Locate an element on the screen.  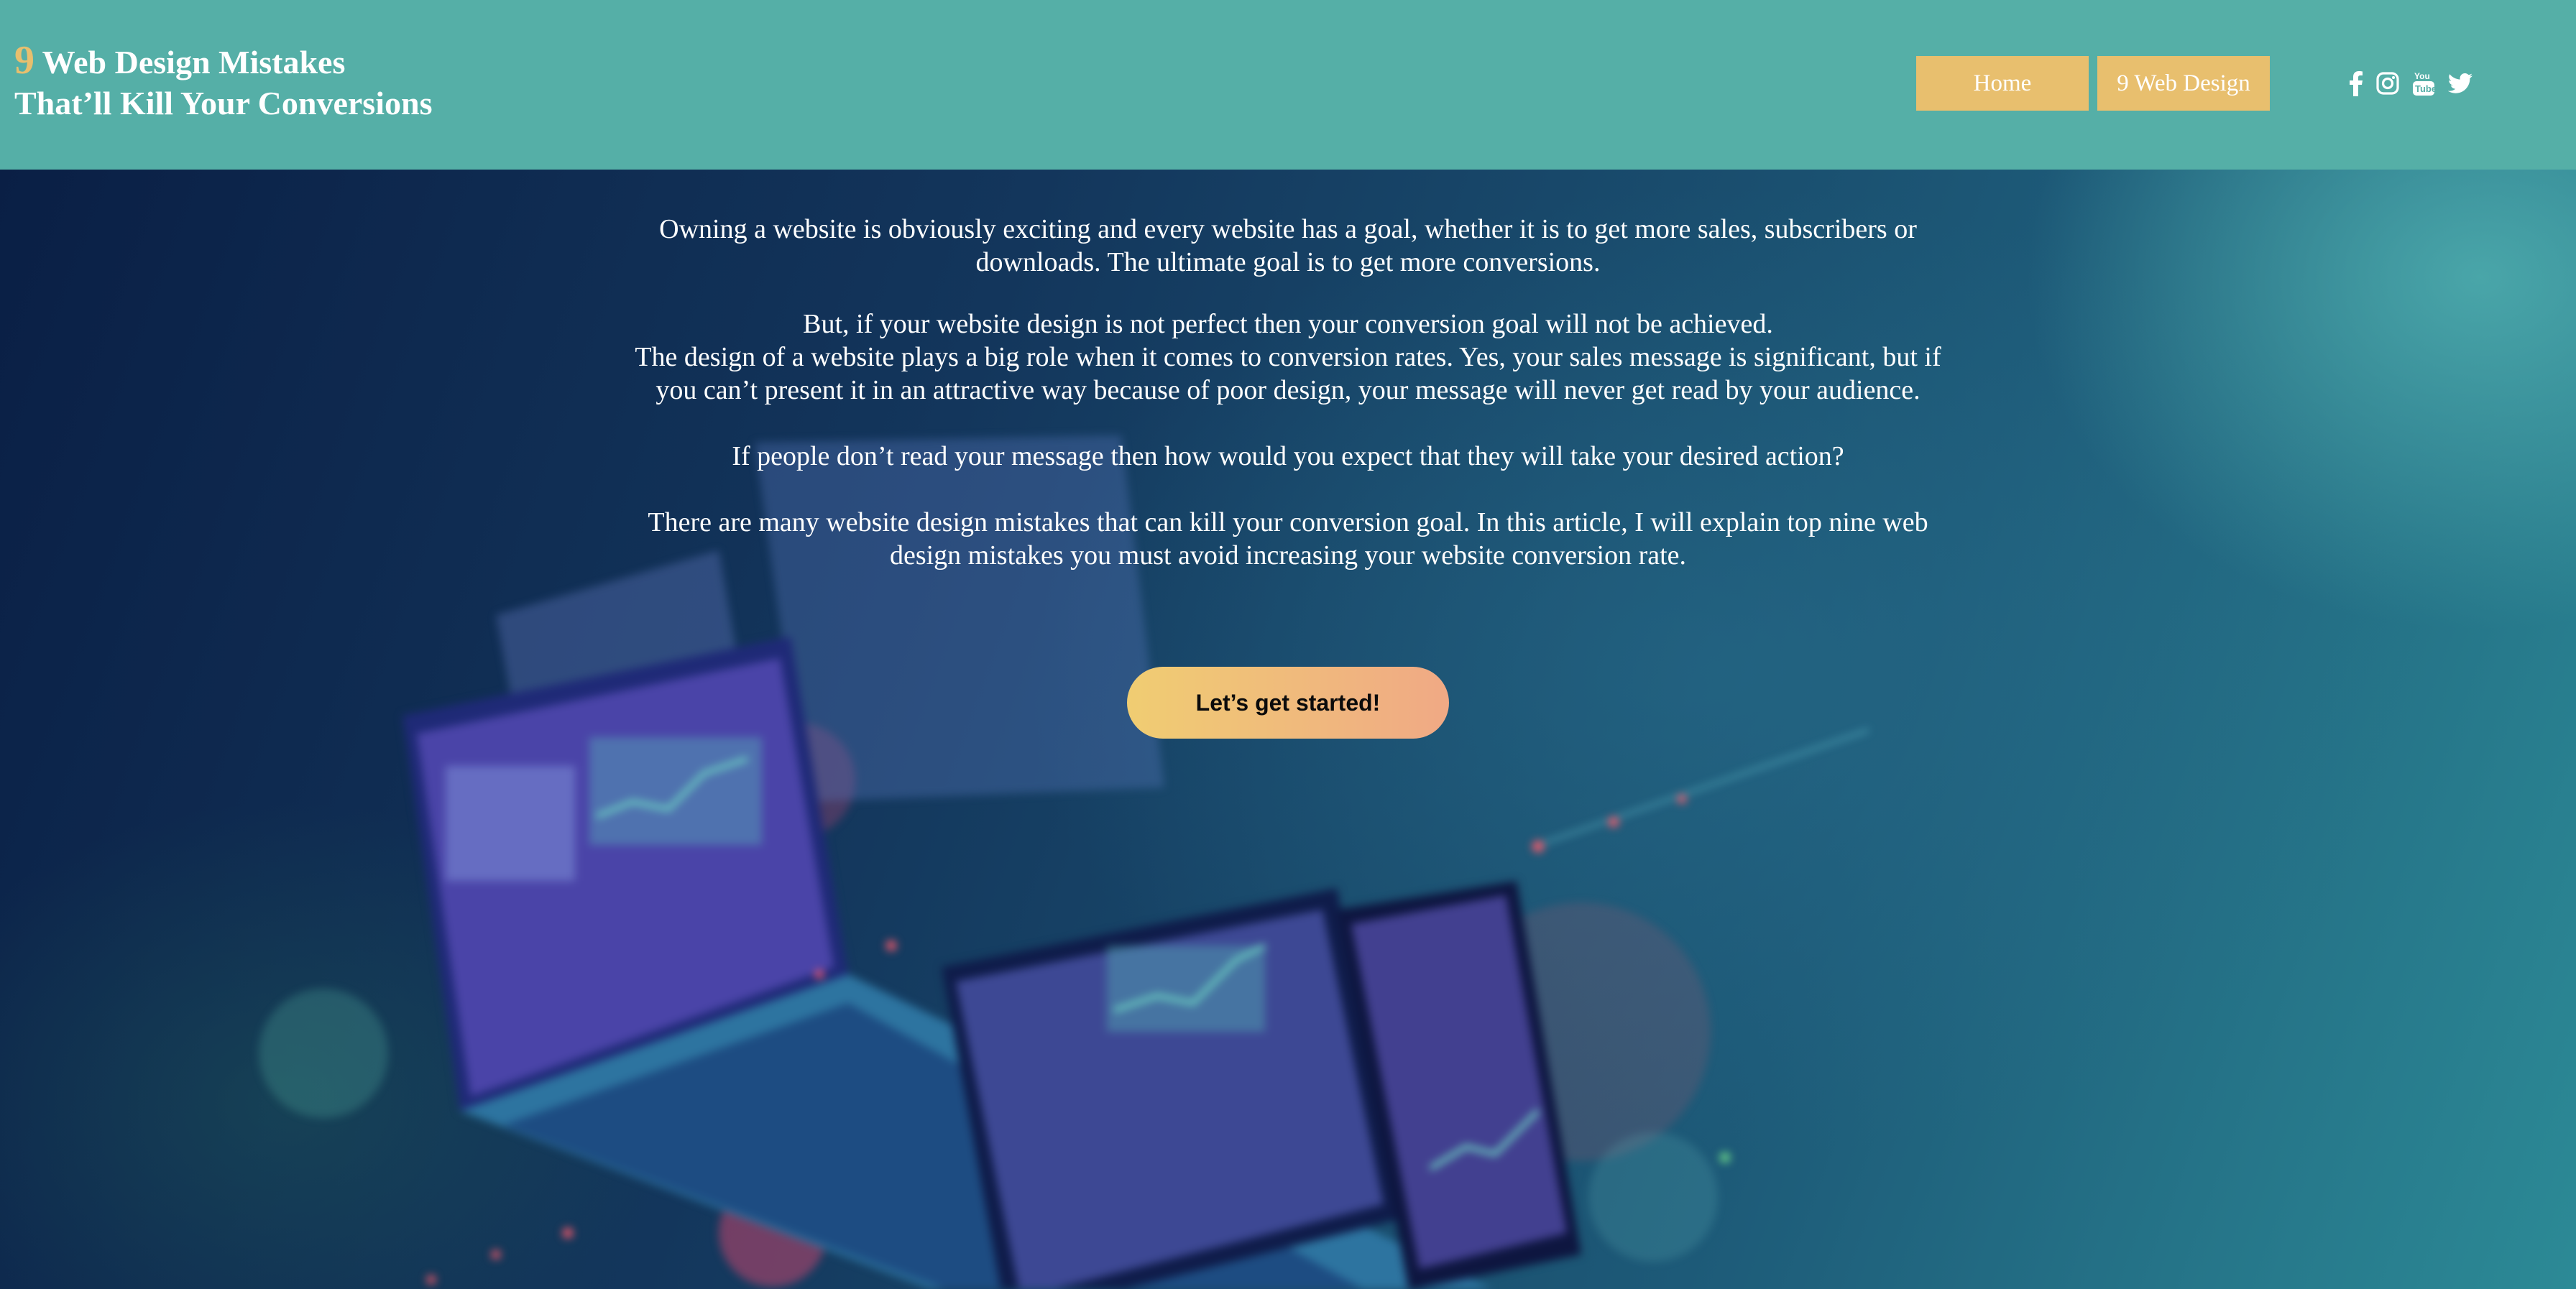
facebook-icon is located at coordinates (2356, 83).